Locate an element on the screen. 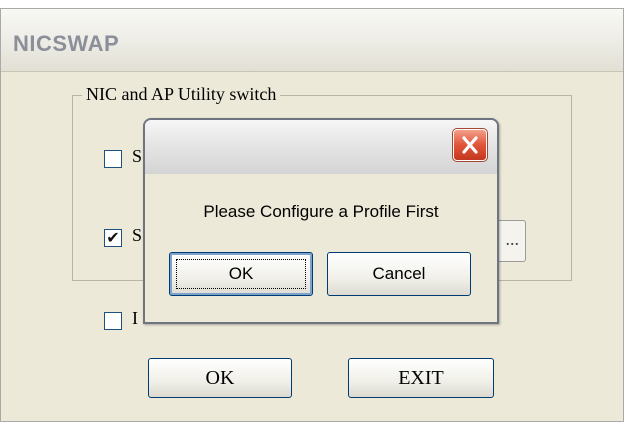 The image size is (624, 430). exit-button-label: EXIT is located at coordinates (421, 378).